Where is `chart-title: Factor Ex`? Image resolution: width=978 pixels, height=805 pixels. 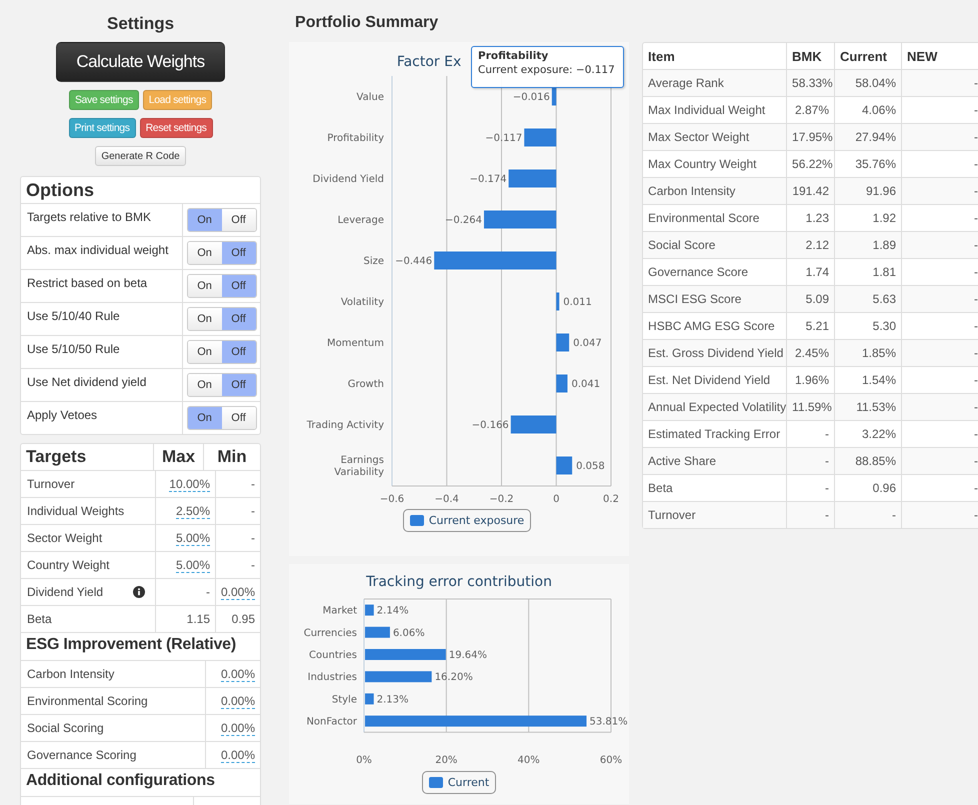
chart-title: Factor Ex is located at coordinates (429, 63).